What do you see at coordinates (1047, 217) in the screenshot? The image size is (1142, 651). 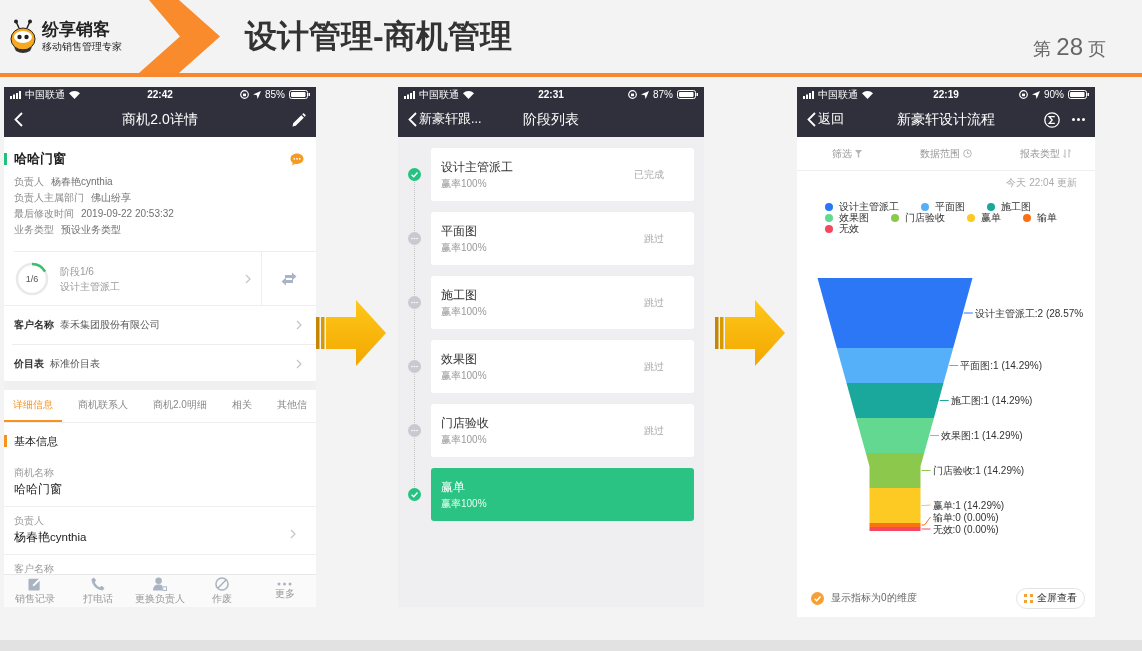 I see `legend-label: 输单` at bounding box center [1047, 217].